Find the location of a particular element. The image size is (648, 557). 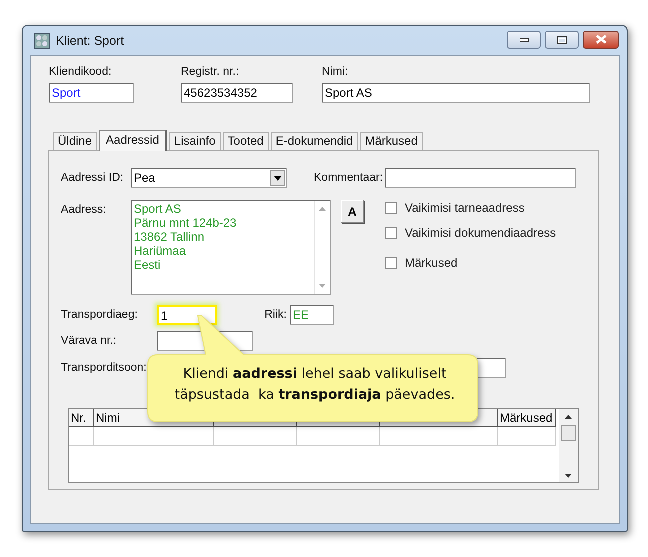

field-label: Nimi: is located at coordinates (336, 72).